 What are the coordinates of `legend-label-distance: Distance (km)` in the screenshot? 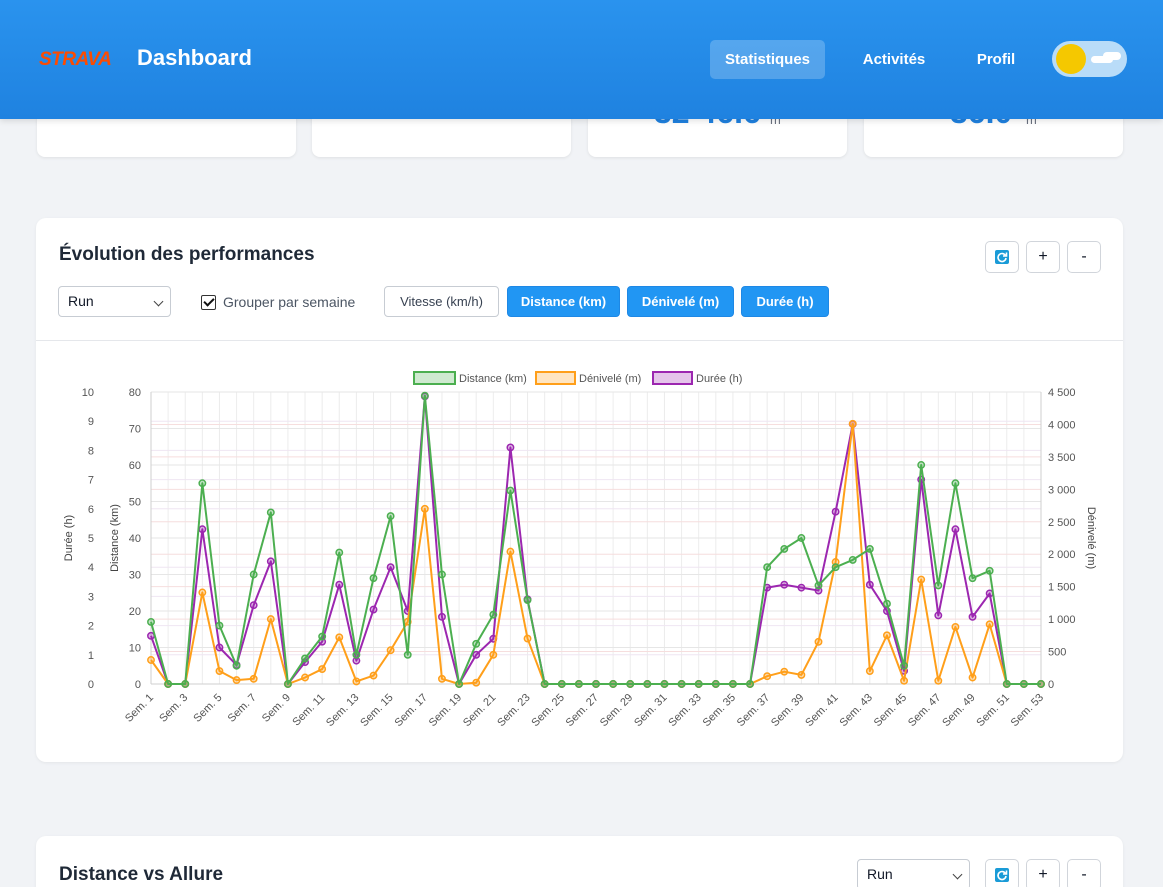 It's located at (493, 379).